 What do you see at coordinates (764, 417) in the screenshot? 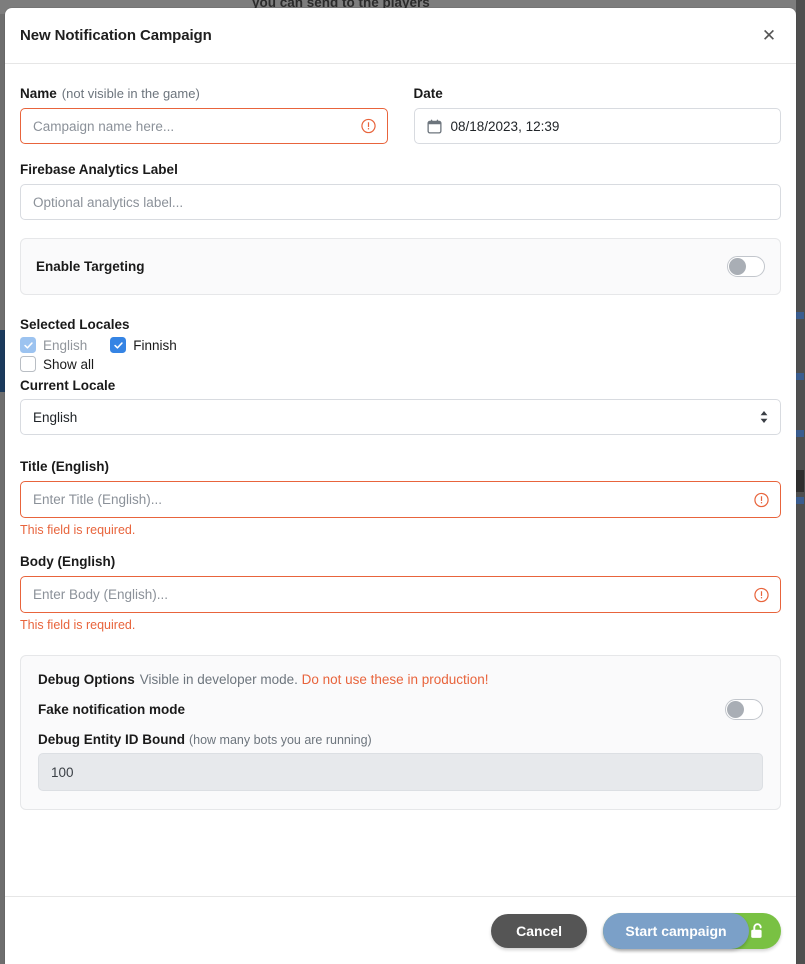
I see `chevron-up-down-icon` at bounding box center [764, 417].